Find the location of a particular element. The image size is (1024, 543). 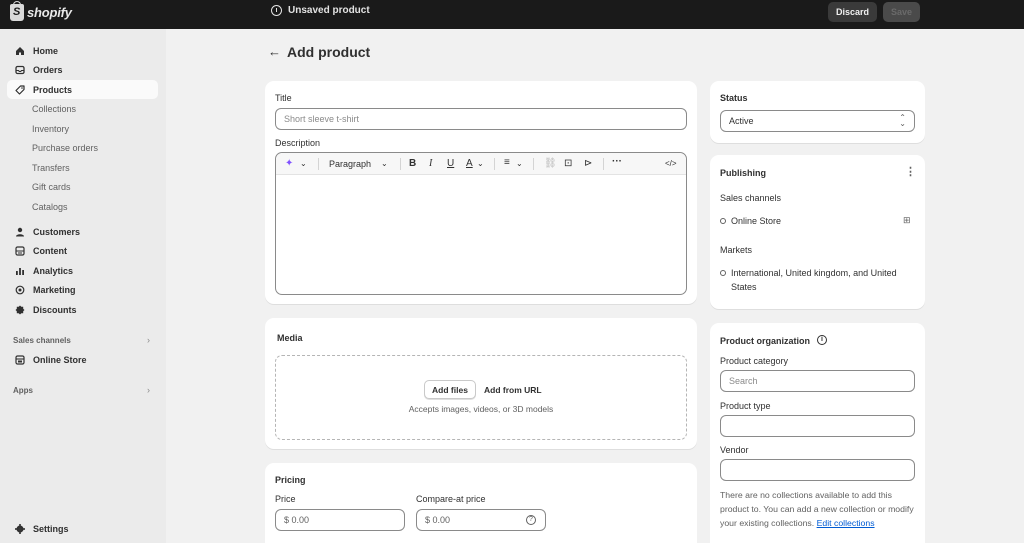

channel-item: Online Store is located at coordinates (750, 221).